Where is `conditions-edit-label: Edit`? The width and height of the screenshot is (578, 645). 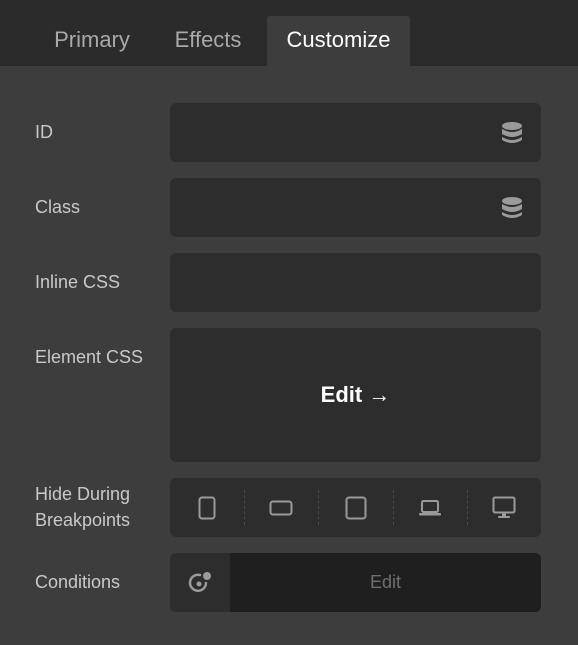
conditions-edit-label: Edit is located at coordinates (385, 582).